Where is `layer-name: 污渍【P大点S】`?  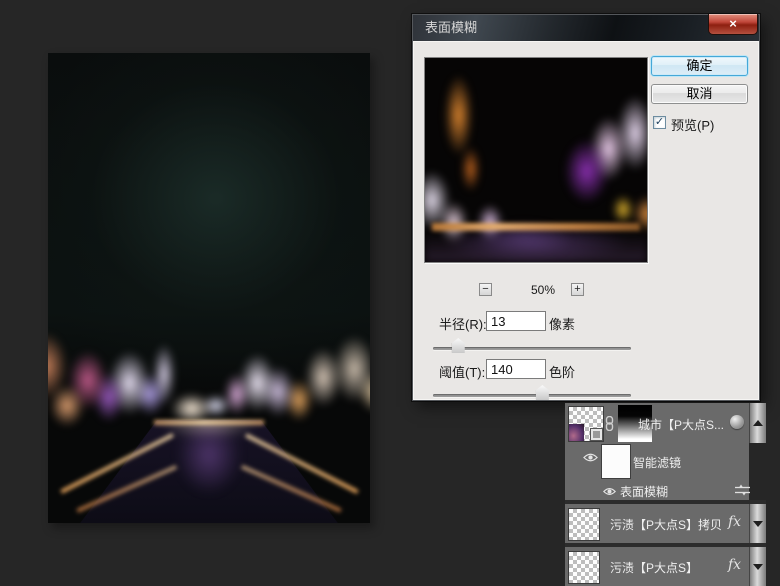 layer-name: 污渍【P大点S】 is located at coordinates (654, 568).